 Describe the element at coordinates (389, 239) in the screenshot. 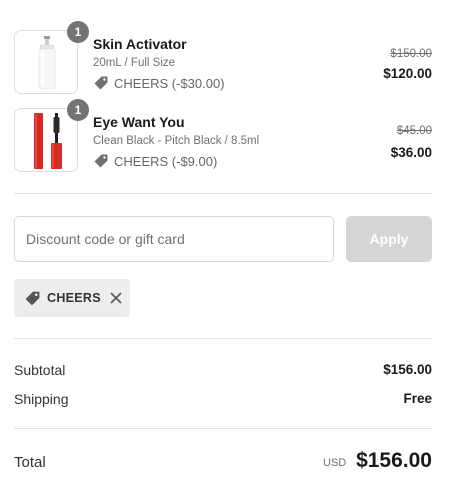

I see `apply-button: Apply` at that location.